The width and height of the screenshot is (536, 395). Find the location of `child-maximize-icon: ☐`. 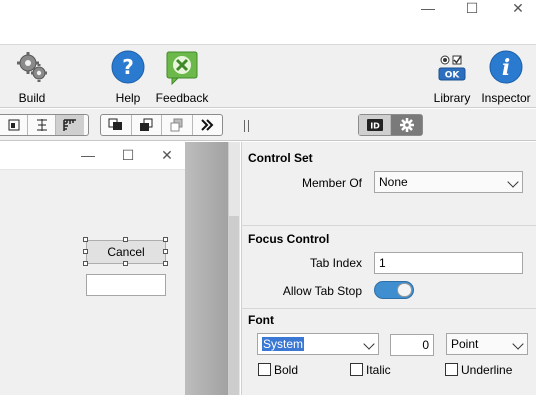

child-maximize-icon: ☐ is located at coordinates (128, 155).